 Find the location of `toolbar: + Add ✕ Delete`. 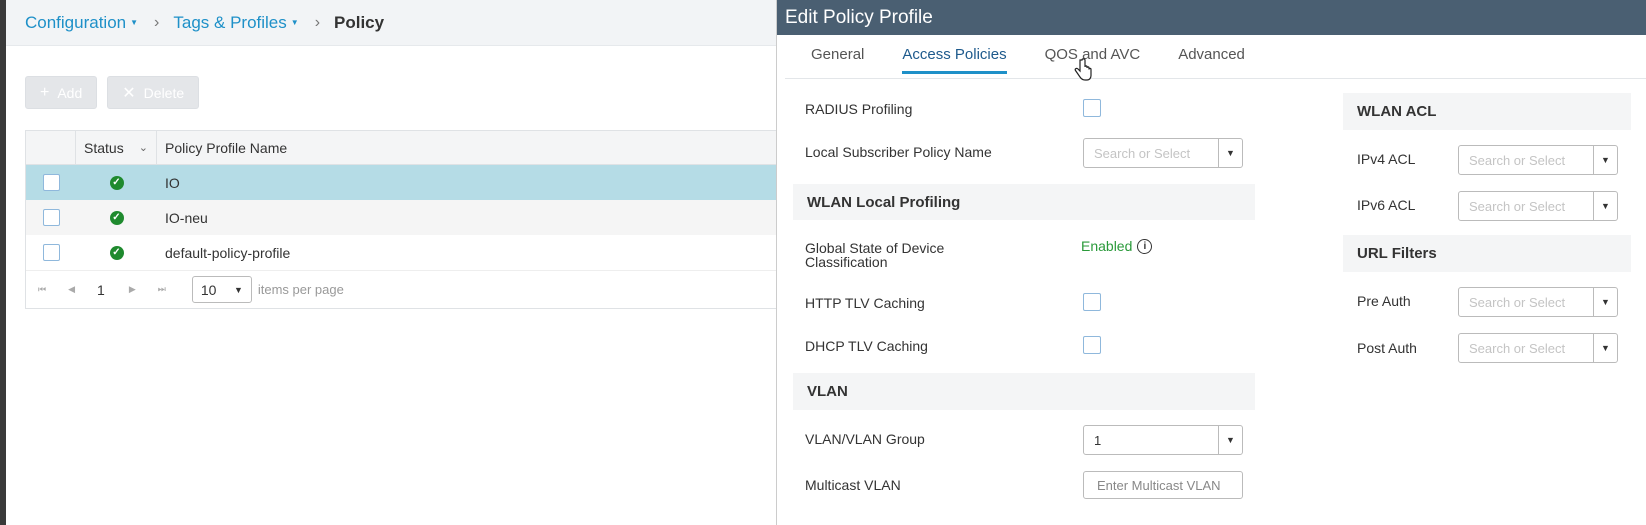

toolbar: + Add ✕ Delete is located at coordinates (112, 92).